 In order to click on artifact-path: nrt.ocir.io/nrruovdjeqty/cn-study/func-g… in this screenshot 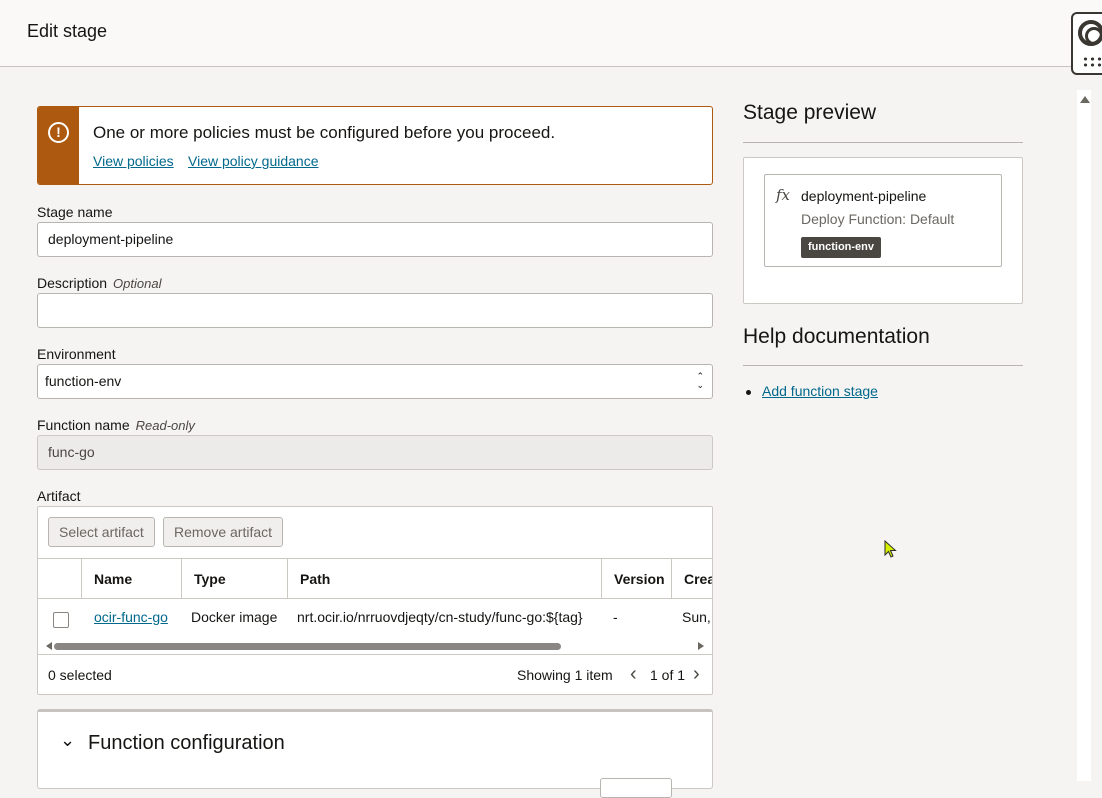, I will do `click(440, 617)`.